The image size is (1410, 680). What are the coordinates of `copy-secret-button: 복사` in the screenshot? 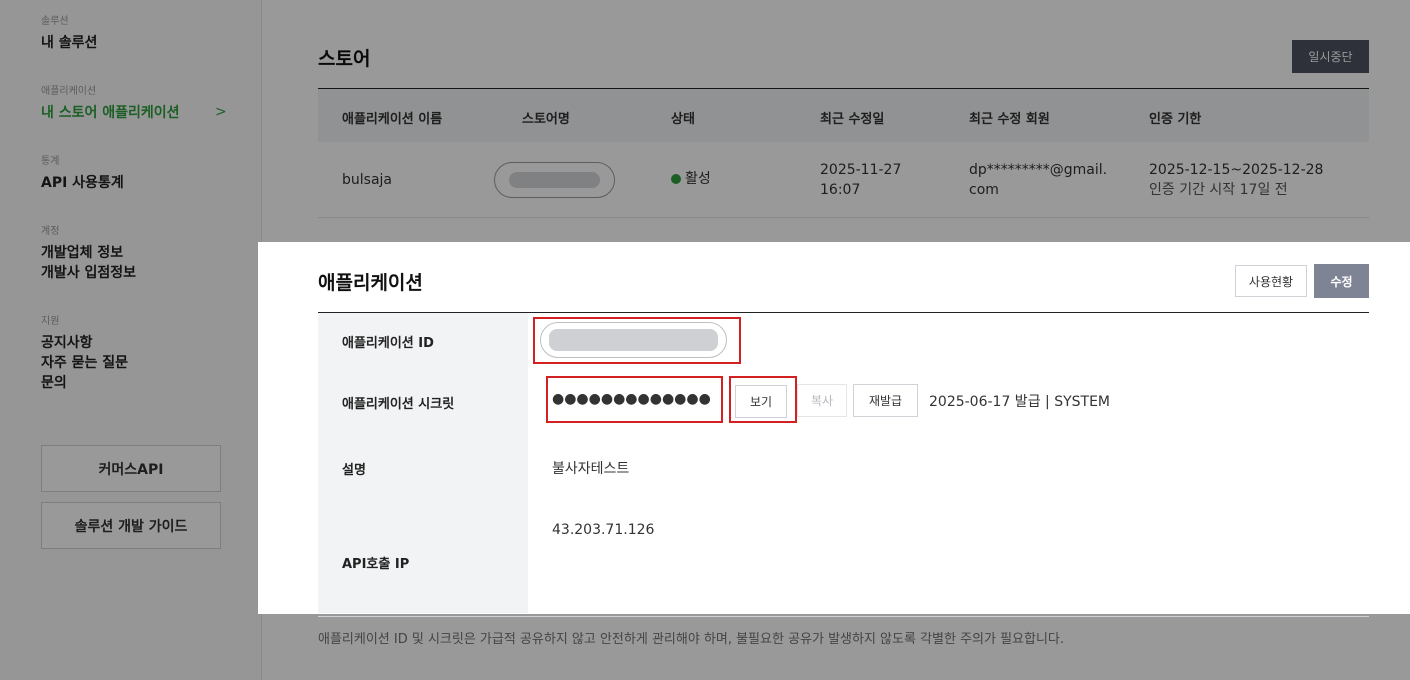 It's located at (822, 400).